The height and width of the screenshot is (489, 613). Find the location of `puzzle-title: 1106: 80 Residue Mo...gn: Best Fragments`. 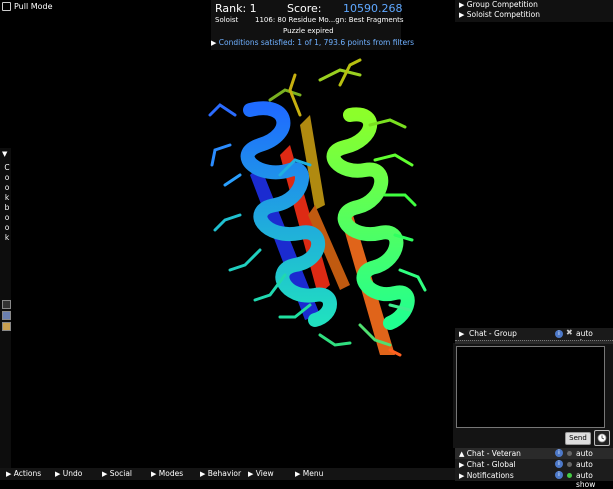

puzzle-title: 1106: 80 Residue Mo...gn: Best Fragments is located at coordinates (329, 20).